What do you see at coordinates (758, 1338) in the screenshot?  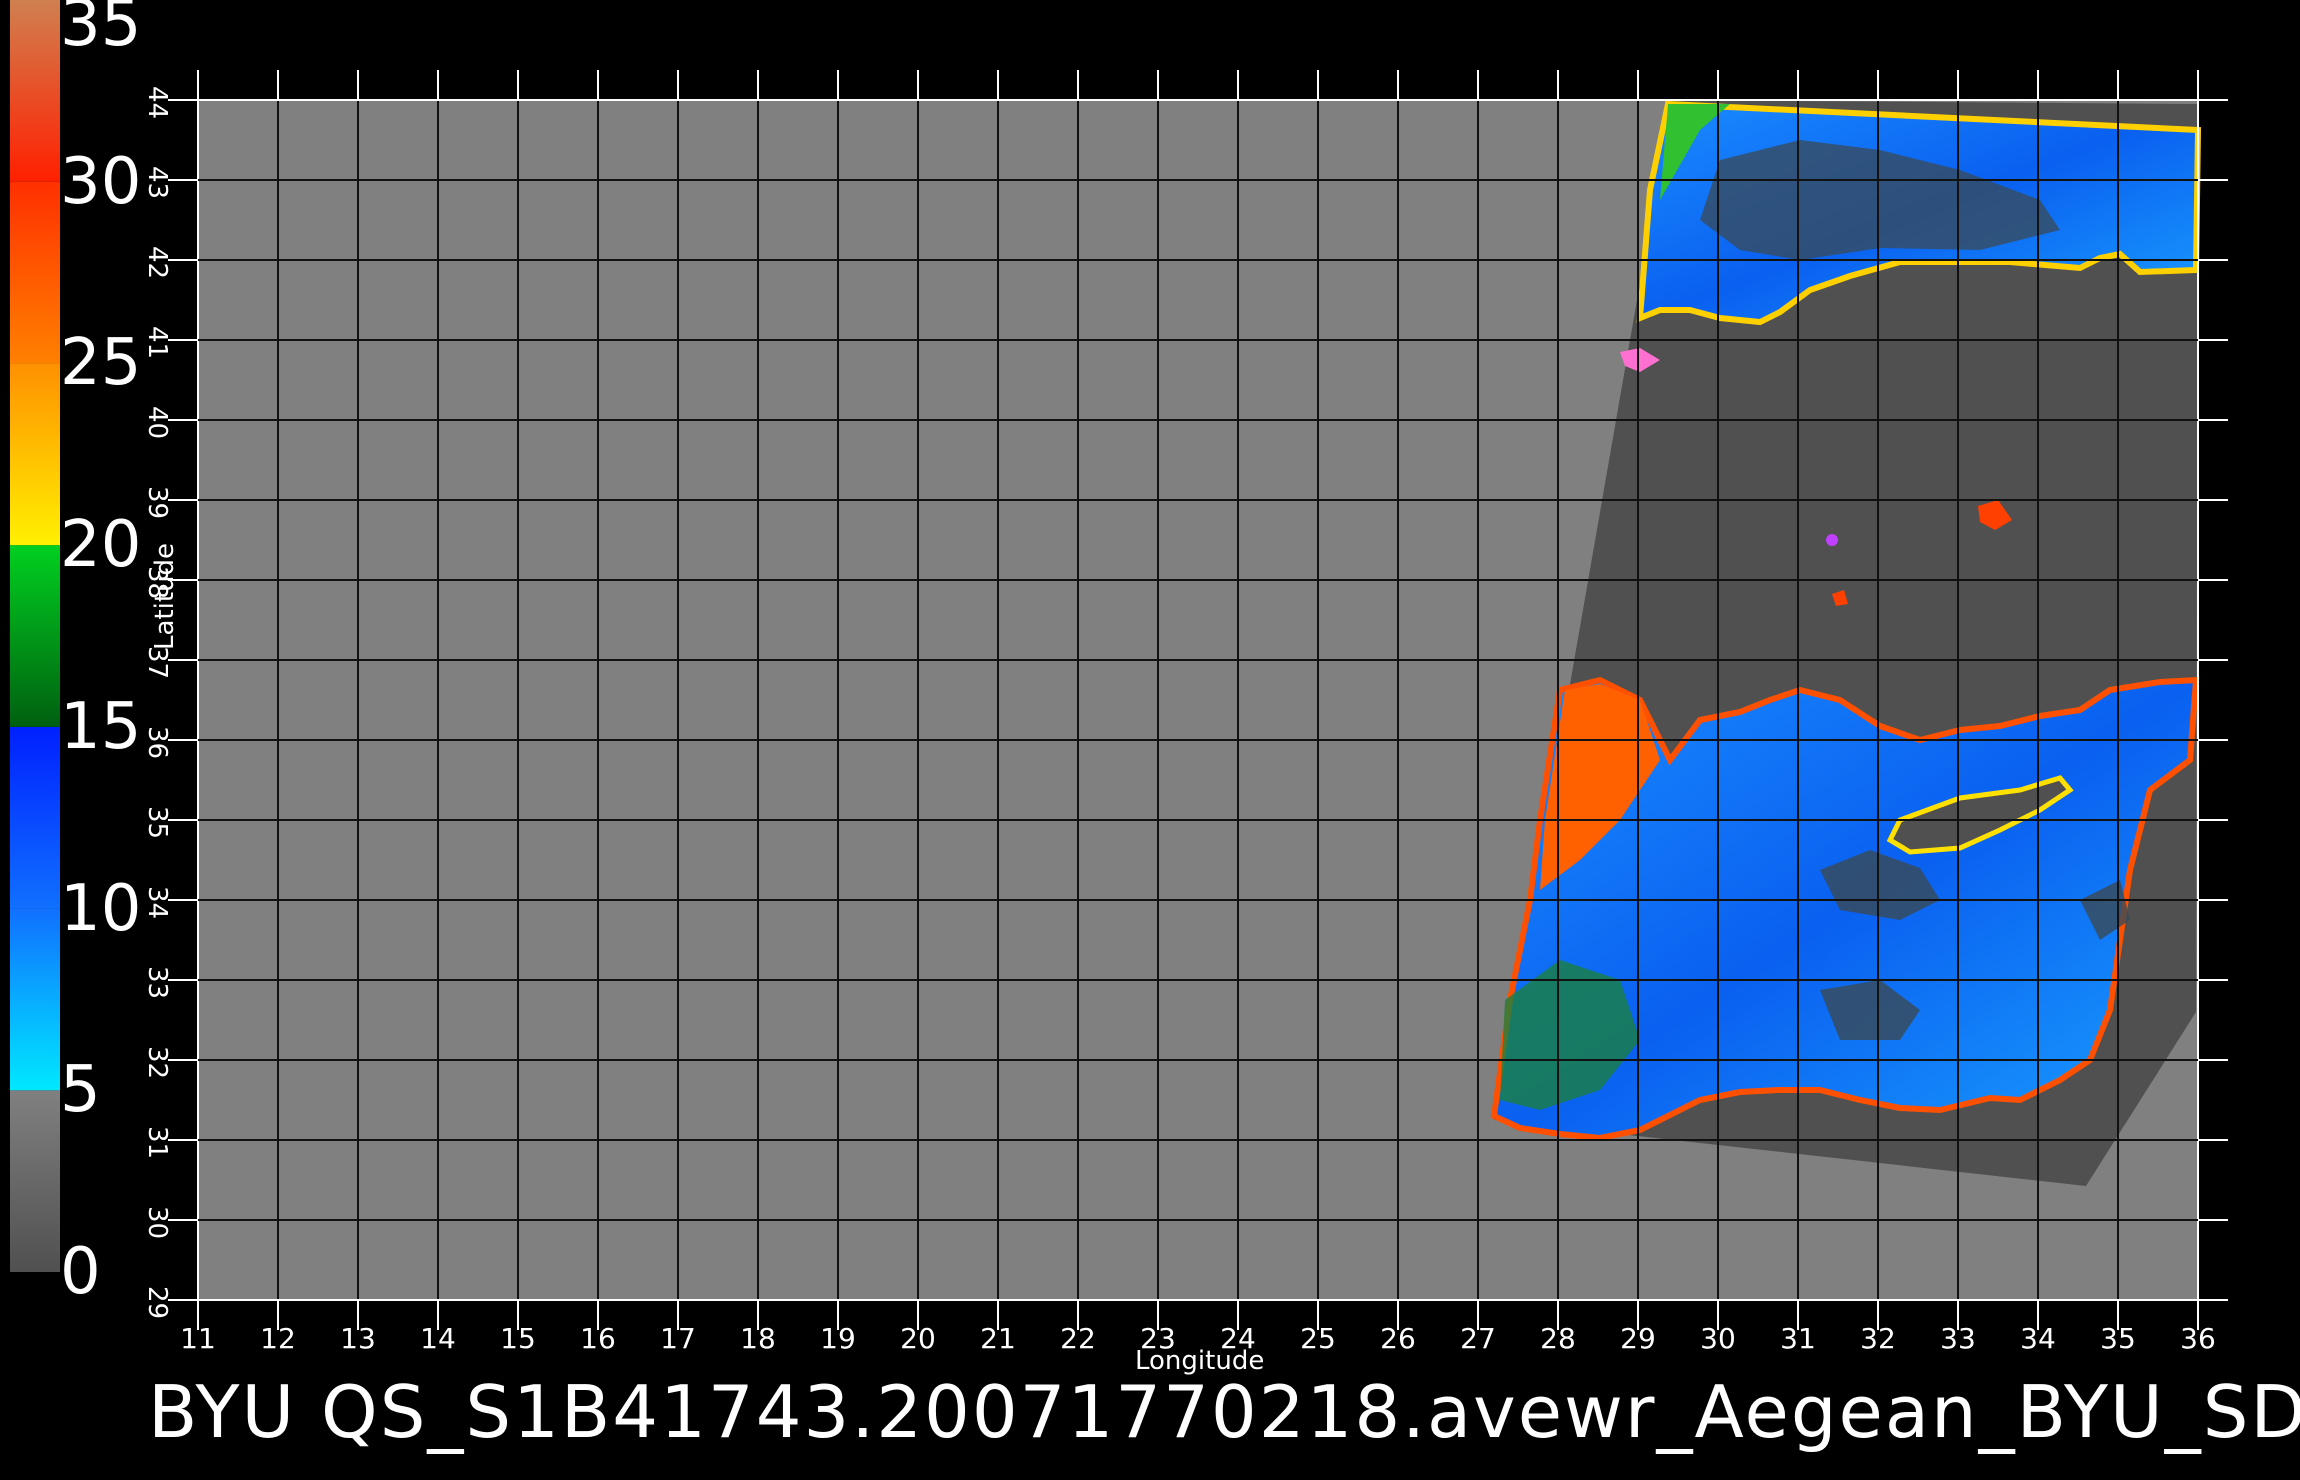 I see `lon-tick-label: 18` at bounding box center [758, 1338].